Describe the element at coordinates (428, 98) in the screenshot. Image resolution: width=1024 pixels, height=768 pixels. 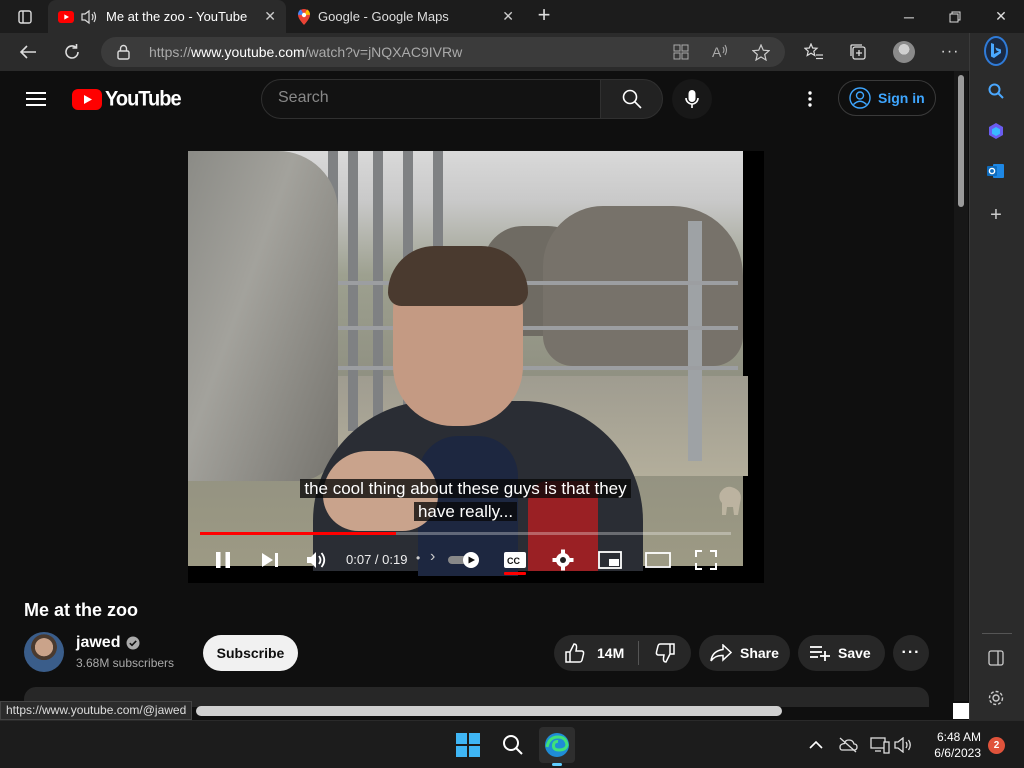
I see `search-input` at that location.